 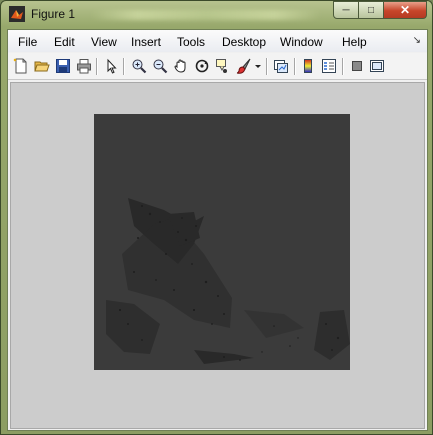 What do you see at coordinates (354, 42) in the screenshot?
I see `menu-help: Help` at bounding box center [354, 42].